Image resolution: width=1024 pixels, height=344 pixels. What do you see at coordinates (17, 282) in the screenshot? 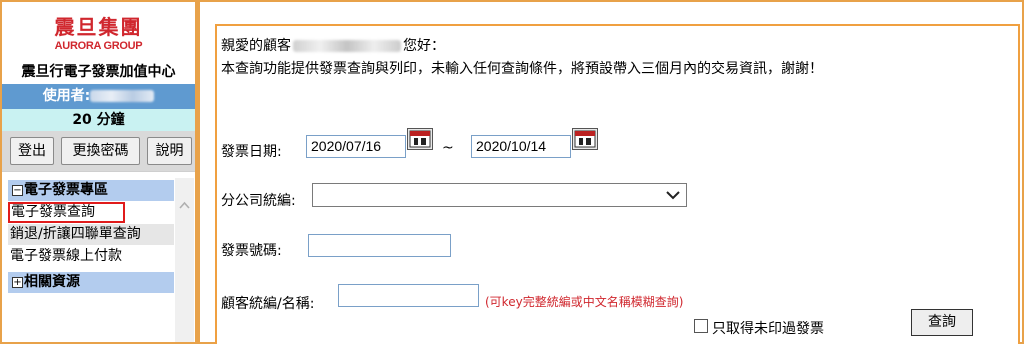
I see `expand-icon: +` at bounding box center [17, 282].